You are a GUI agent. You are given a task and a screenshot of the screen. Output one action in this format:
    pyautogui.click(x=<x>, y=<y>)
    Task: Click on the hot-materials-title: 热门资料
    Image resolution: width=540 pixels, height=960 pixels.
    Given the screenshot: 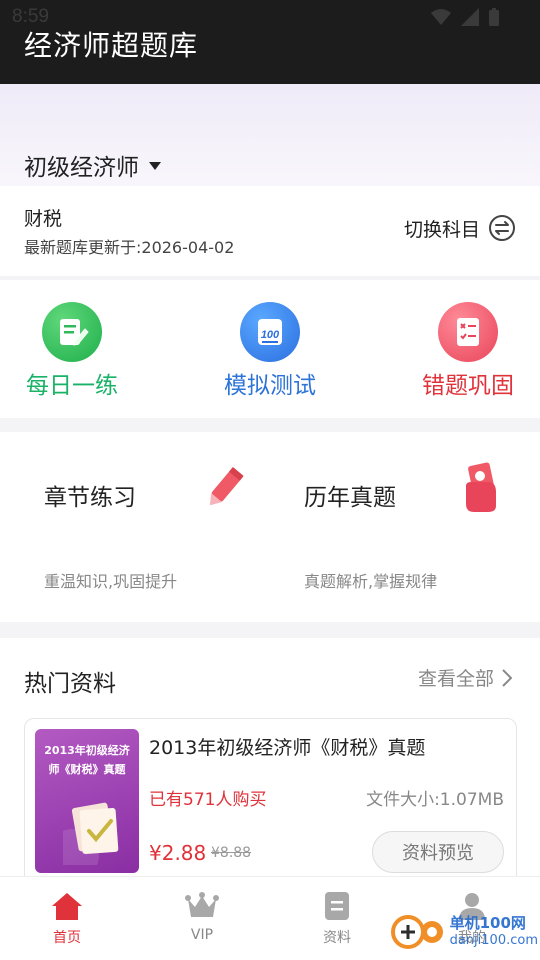 What is the action you would take?
    pyautogui.click(x=70, y=684)
    